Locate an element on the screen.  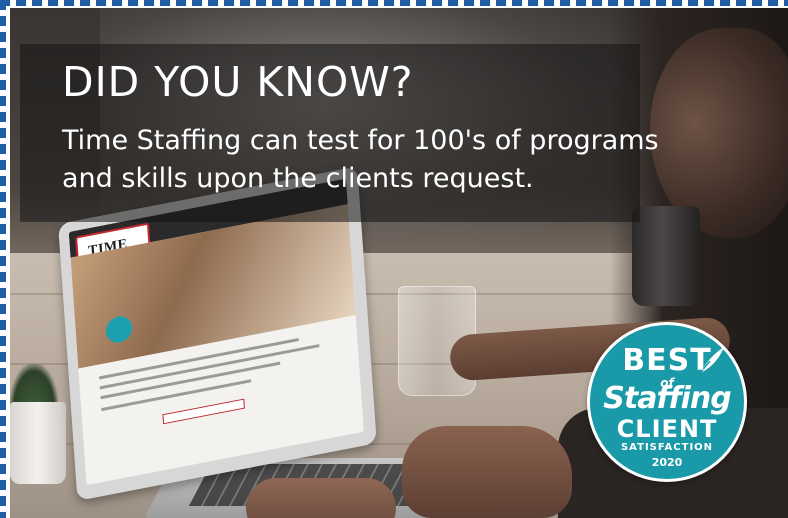
badge-client: CLIENT is located at coordinates (667, 429).